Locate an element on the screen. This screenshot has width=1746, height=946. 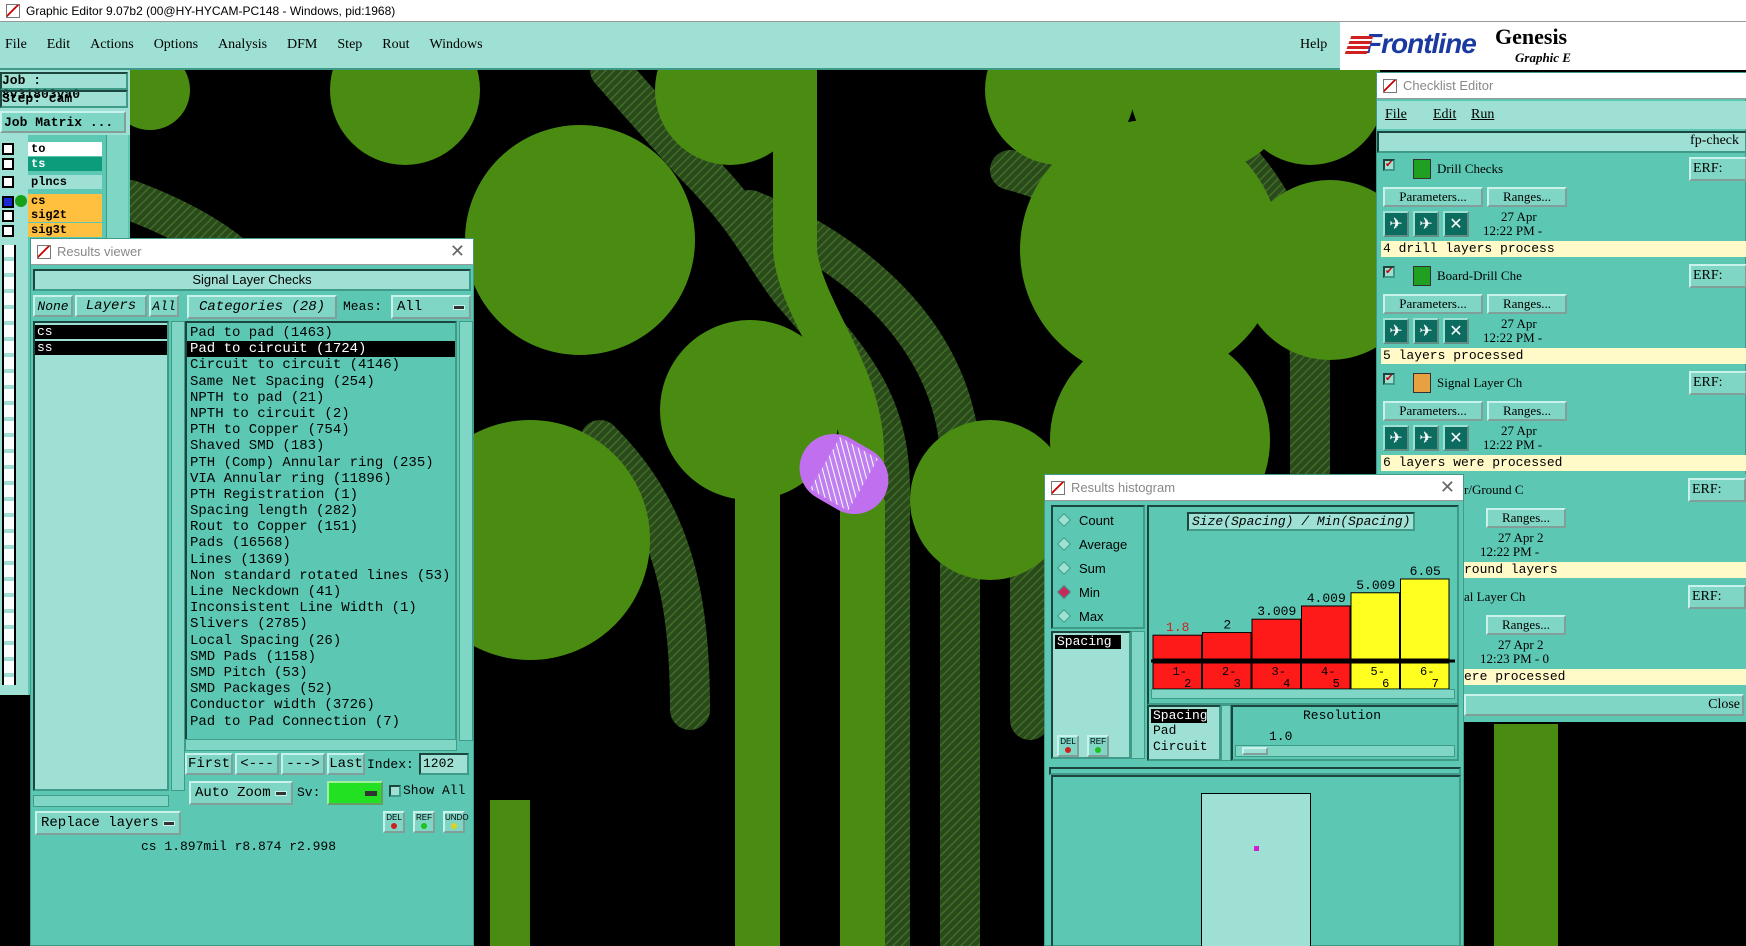
category-item: SMD Pitch (53) is located at coordinates (321, 673).